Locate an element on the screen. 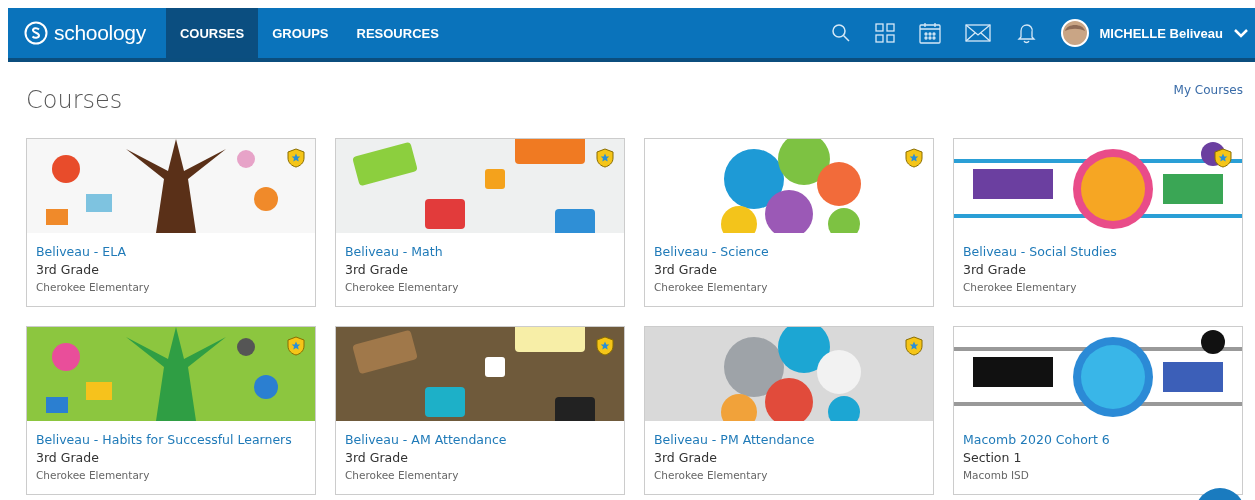 Image resolution: width=1255 pixels, height=500 pixels. logo-text: schoology is located at coordinates (100, 33).